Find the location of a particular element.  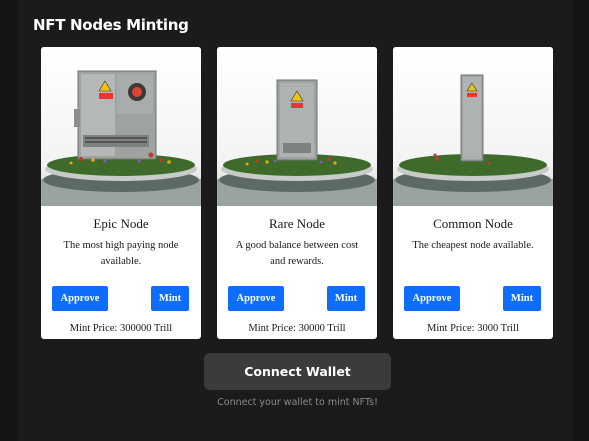

card-description: The cheapest node available. is located at coordinates (473, 245).